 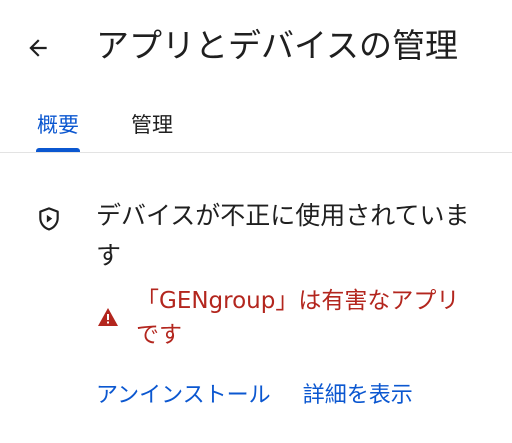 What do you see at coordinates (58, 124) in the screenshot?
I see `tab-overview: 概要` at bounding box center [58, 124].